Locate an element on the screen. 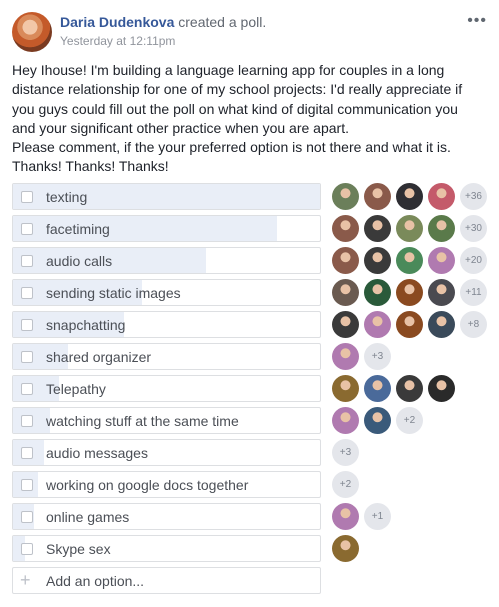 The width and height of the screenshot is (499, 607). add-option-row: + is located at coordinates (166, 580).